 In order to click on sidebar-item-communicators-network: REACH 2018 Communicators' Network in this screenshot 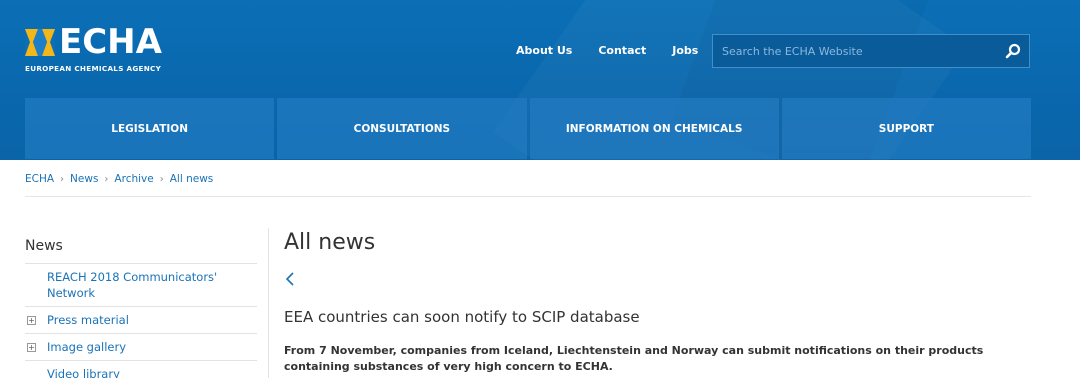, I will do `click(141, 284)`.